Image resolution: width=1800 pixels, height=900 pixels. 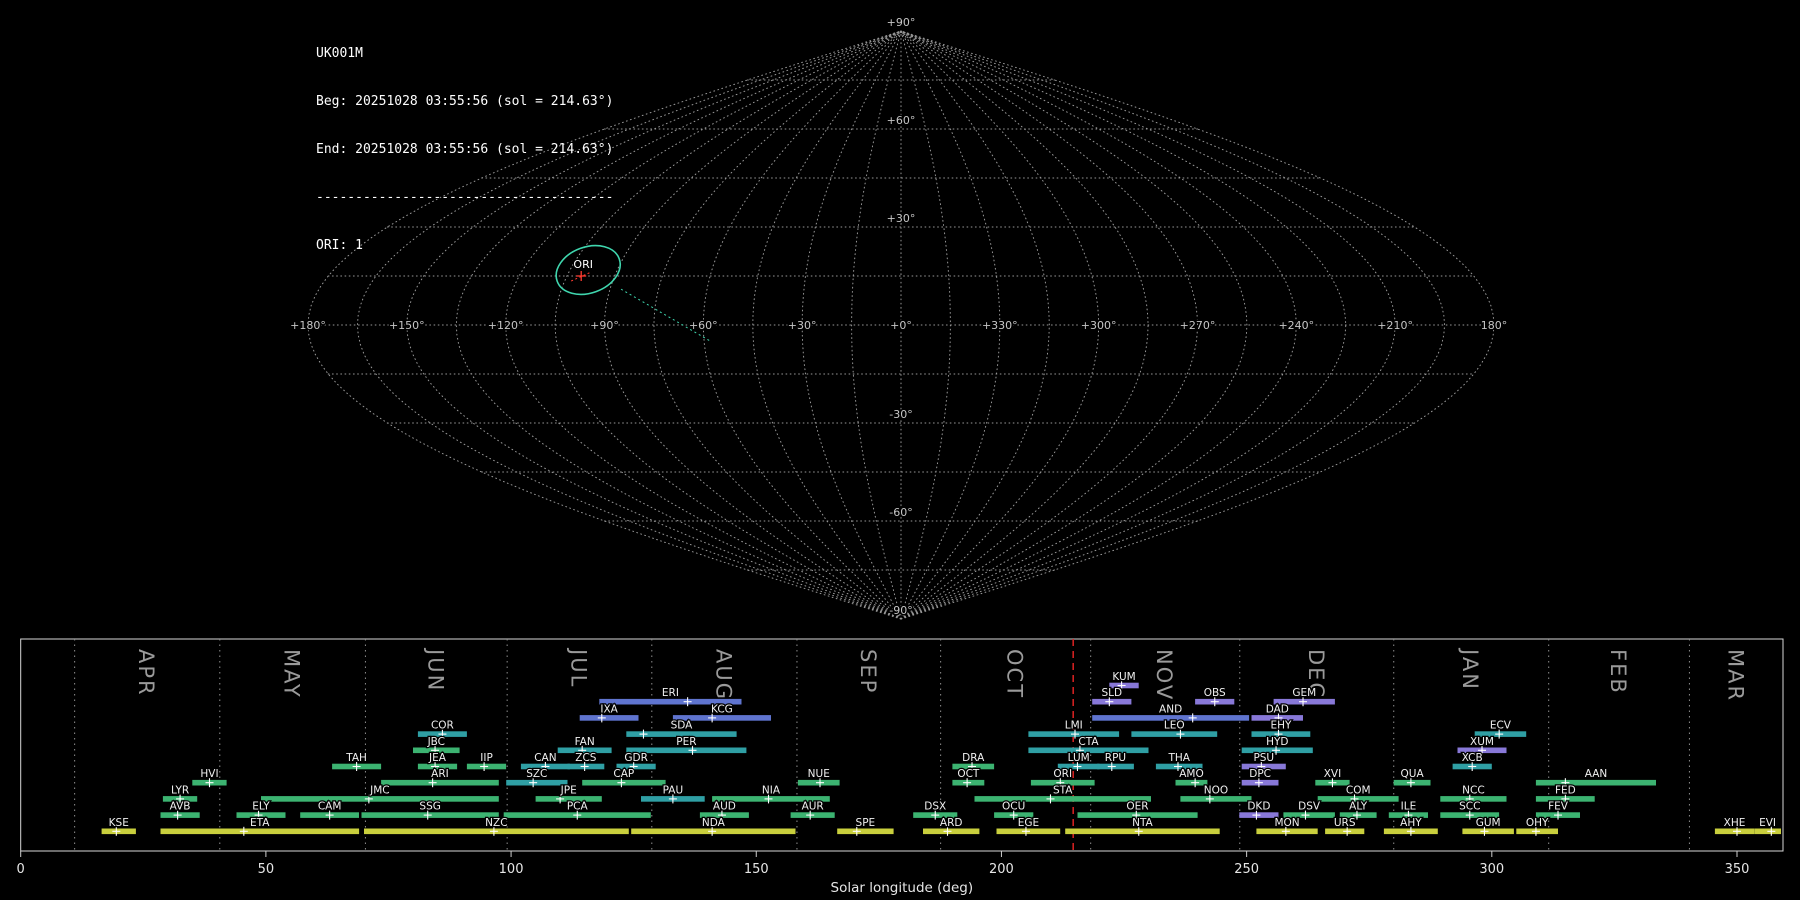 What do you see at coordinates (1488, 826) in the screenshot?
I see `shower-GUM: GUM` at bounding box center [1488, 826].